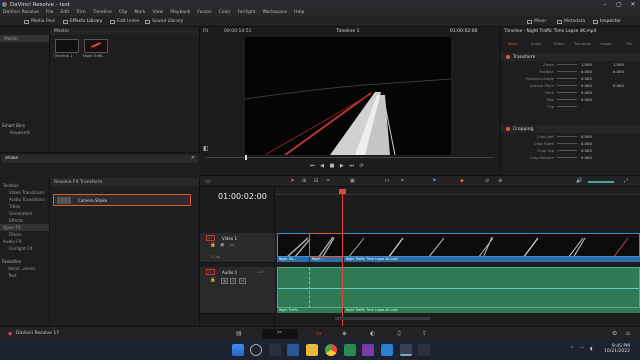 The image size is (640, 360). I want to click on auto-select-icon: ▣, so click(225, 281).